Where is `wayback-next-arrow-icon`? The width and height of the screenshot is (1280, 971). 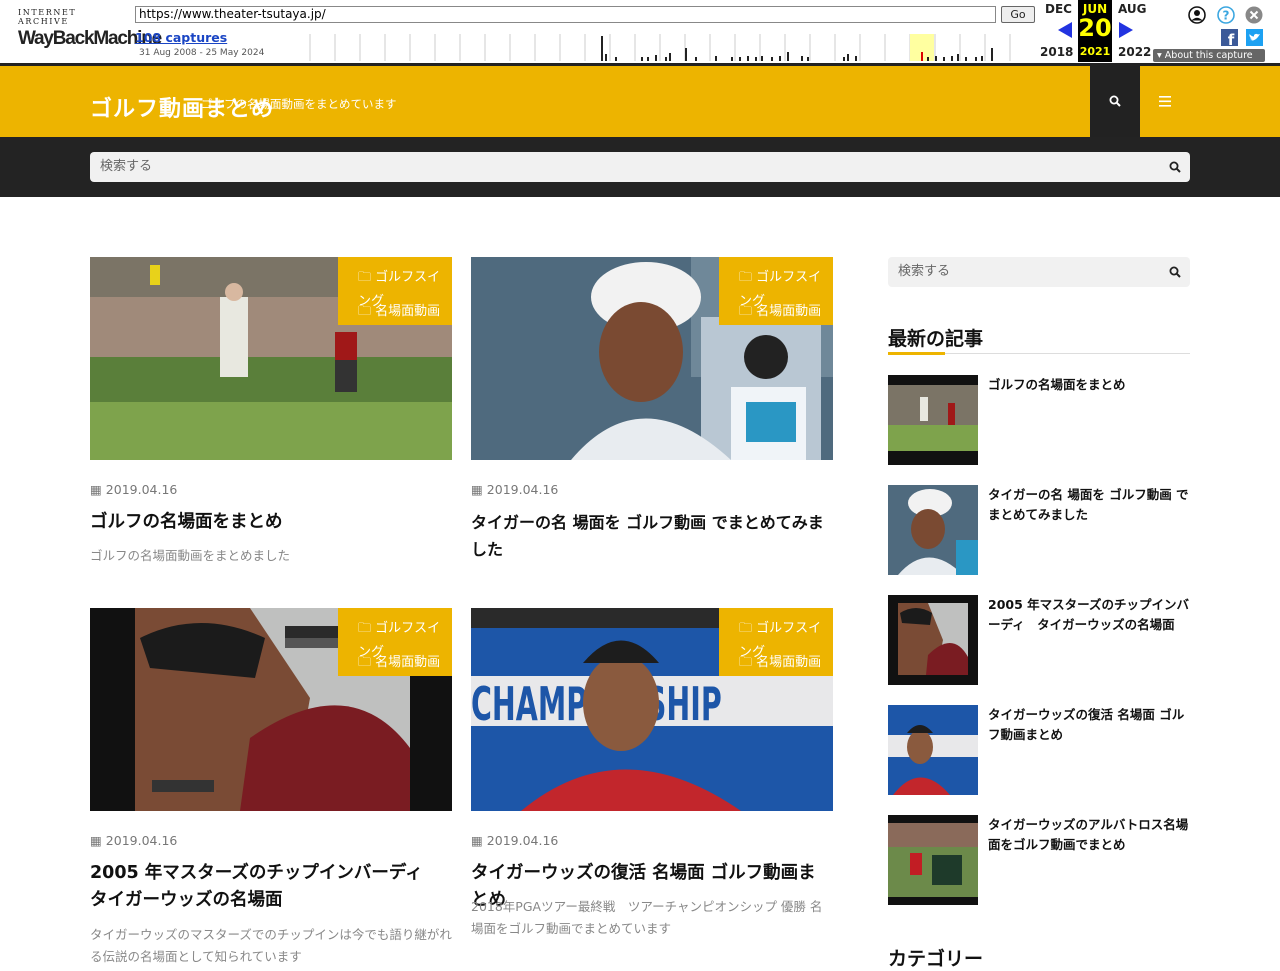
wayback-next-arrow-icon is located at coordinates (1126, 30).